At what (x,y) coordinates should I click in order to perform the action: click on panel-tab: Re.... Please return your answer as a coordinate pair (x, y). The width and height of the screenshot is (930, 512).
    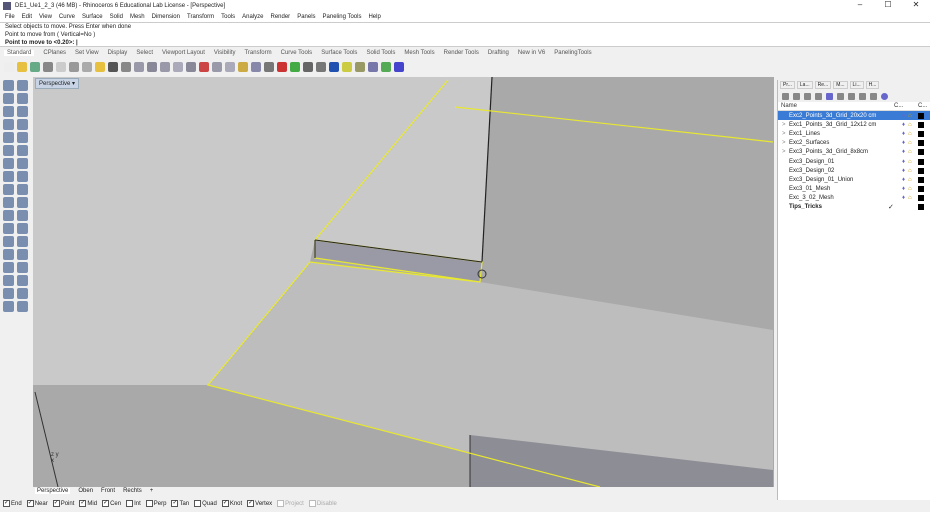
    Looking at the image, I should click on (823, 85).